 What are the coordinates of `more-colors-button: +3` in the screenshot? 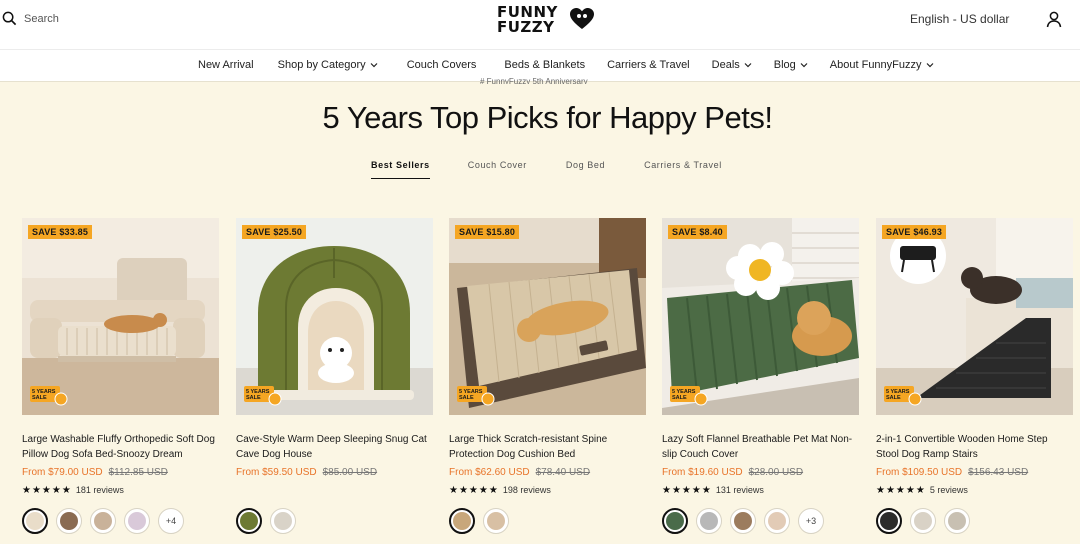 It's located at (811, 521).